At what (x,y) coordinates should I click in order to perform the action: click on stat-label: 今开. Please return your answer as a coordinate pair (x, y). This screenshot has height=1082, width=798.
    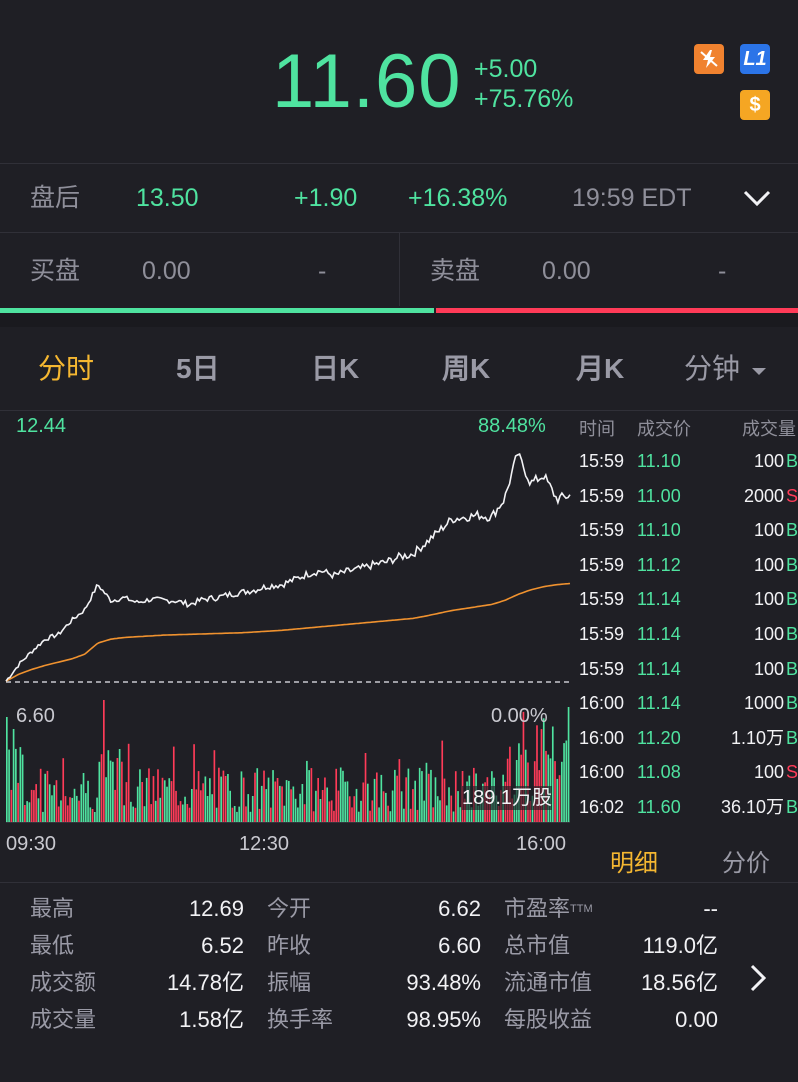
    Looking at the image, I should click on (289, 908).